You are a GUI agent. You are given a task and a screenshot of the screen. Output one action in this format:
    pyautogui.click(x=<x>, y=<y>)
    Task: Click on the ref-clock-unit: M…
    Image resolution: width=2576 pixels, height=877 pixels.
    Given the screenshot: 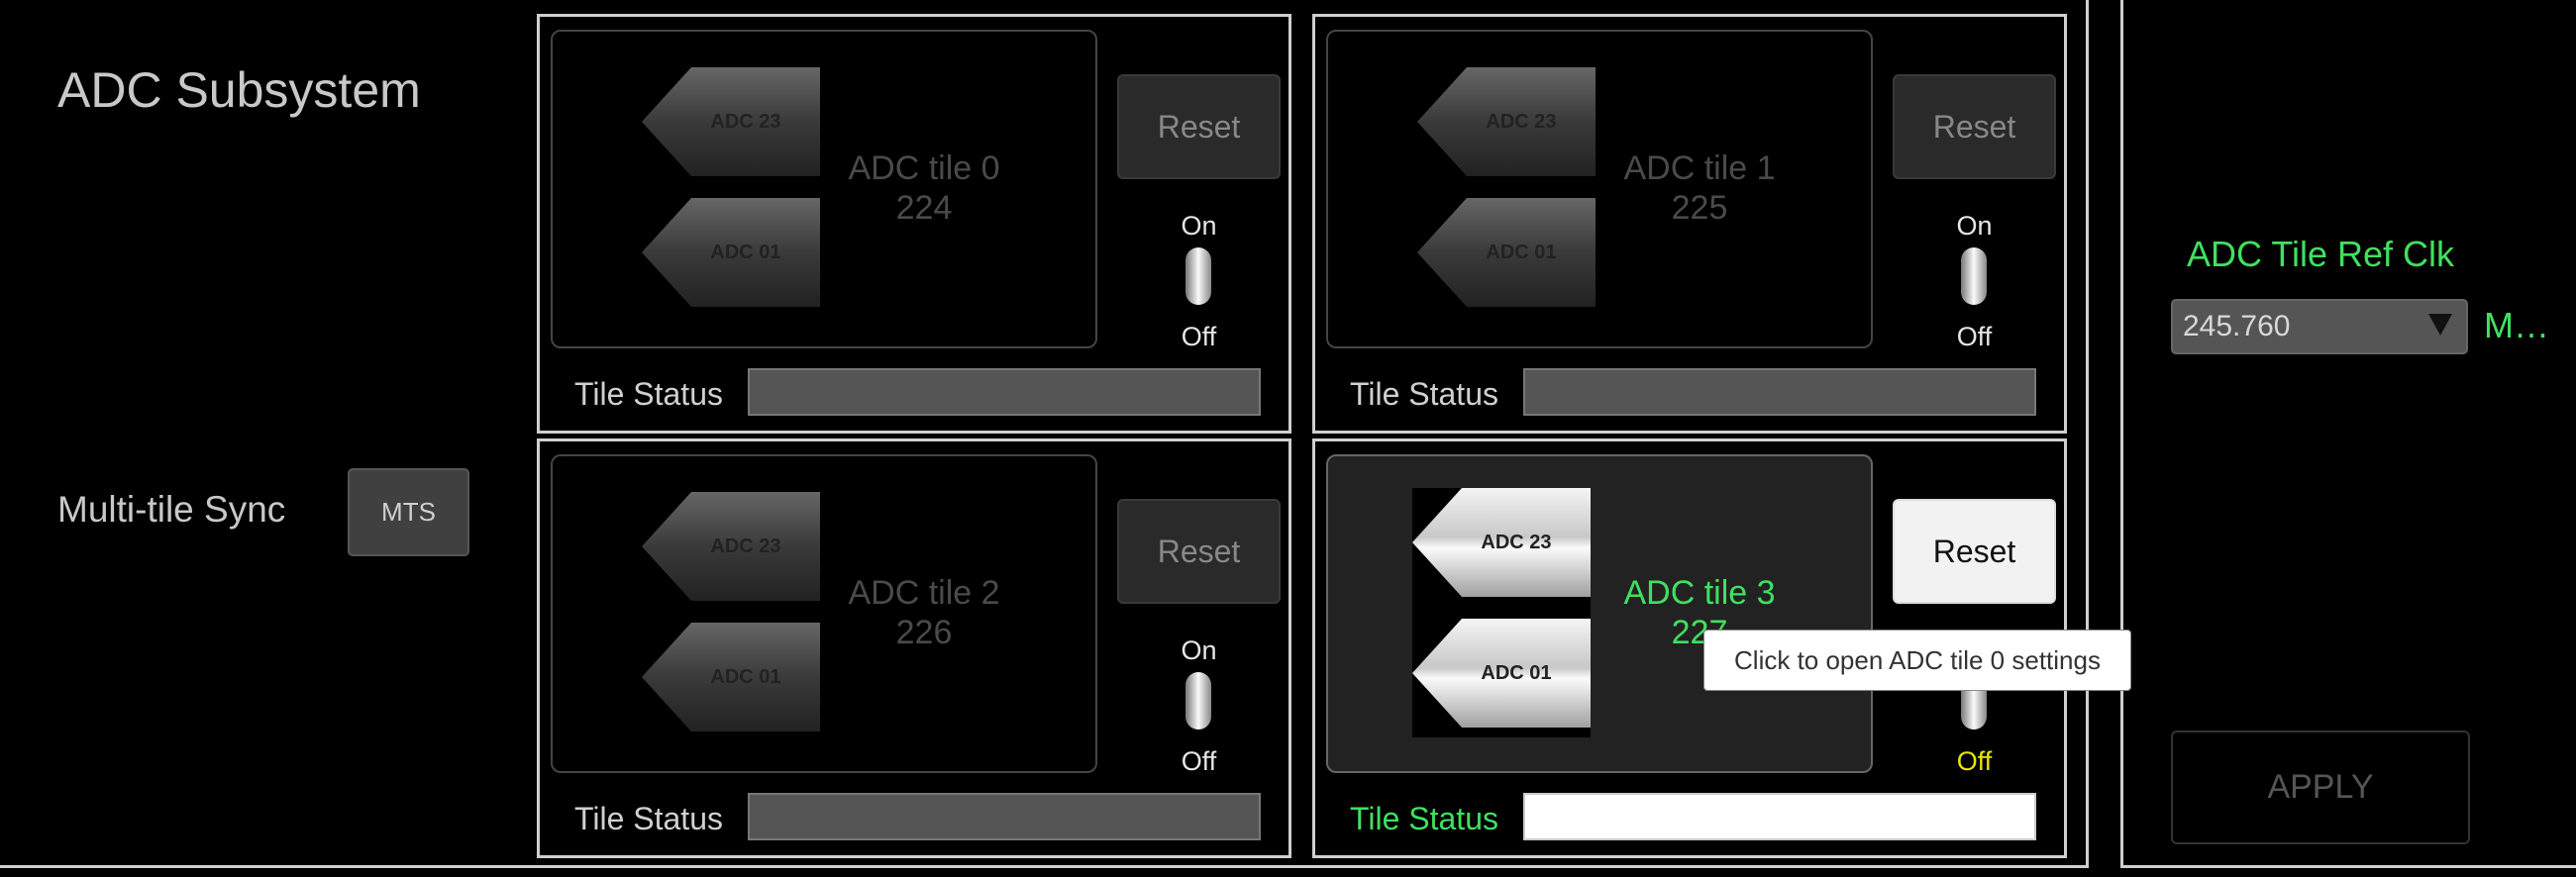 What is the action you would take?
    pyautogui.click(x=2516, y=325)
    